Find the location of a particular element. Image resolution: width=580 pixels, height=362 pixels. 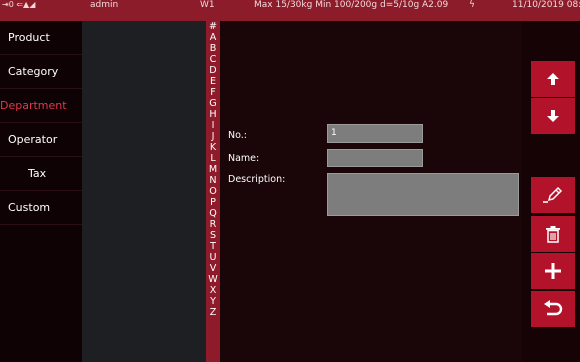

no-label: No.: is located at coordinates (237, 135).